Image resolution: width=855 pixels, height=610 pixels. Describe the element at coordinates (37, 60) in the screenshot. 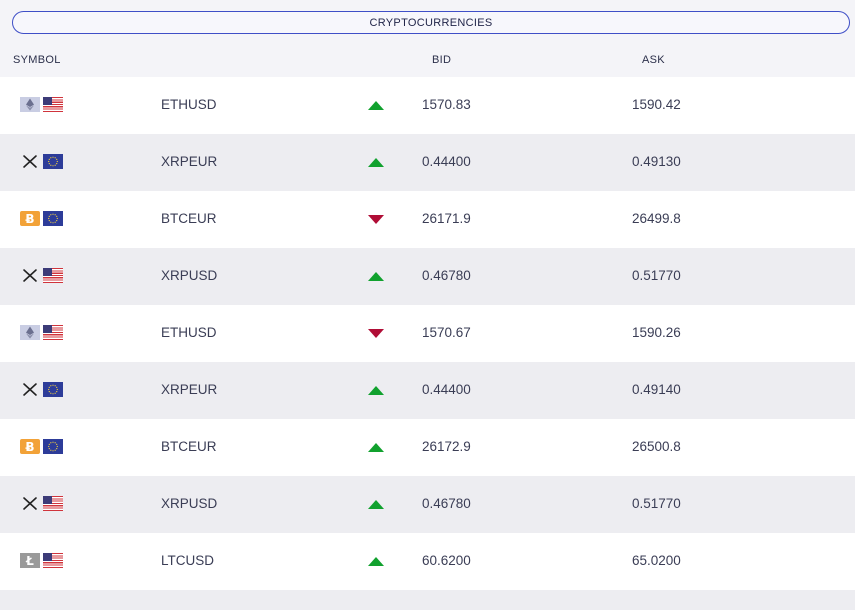

I see `column-header-symbol: SYMBOL` at that location.